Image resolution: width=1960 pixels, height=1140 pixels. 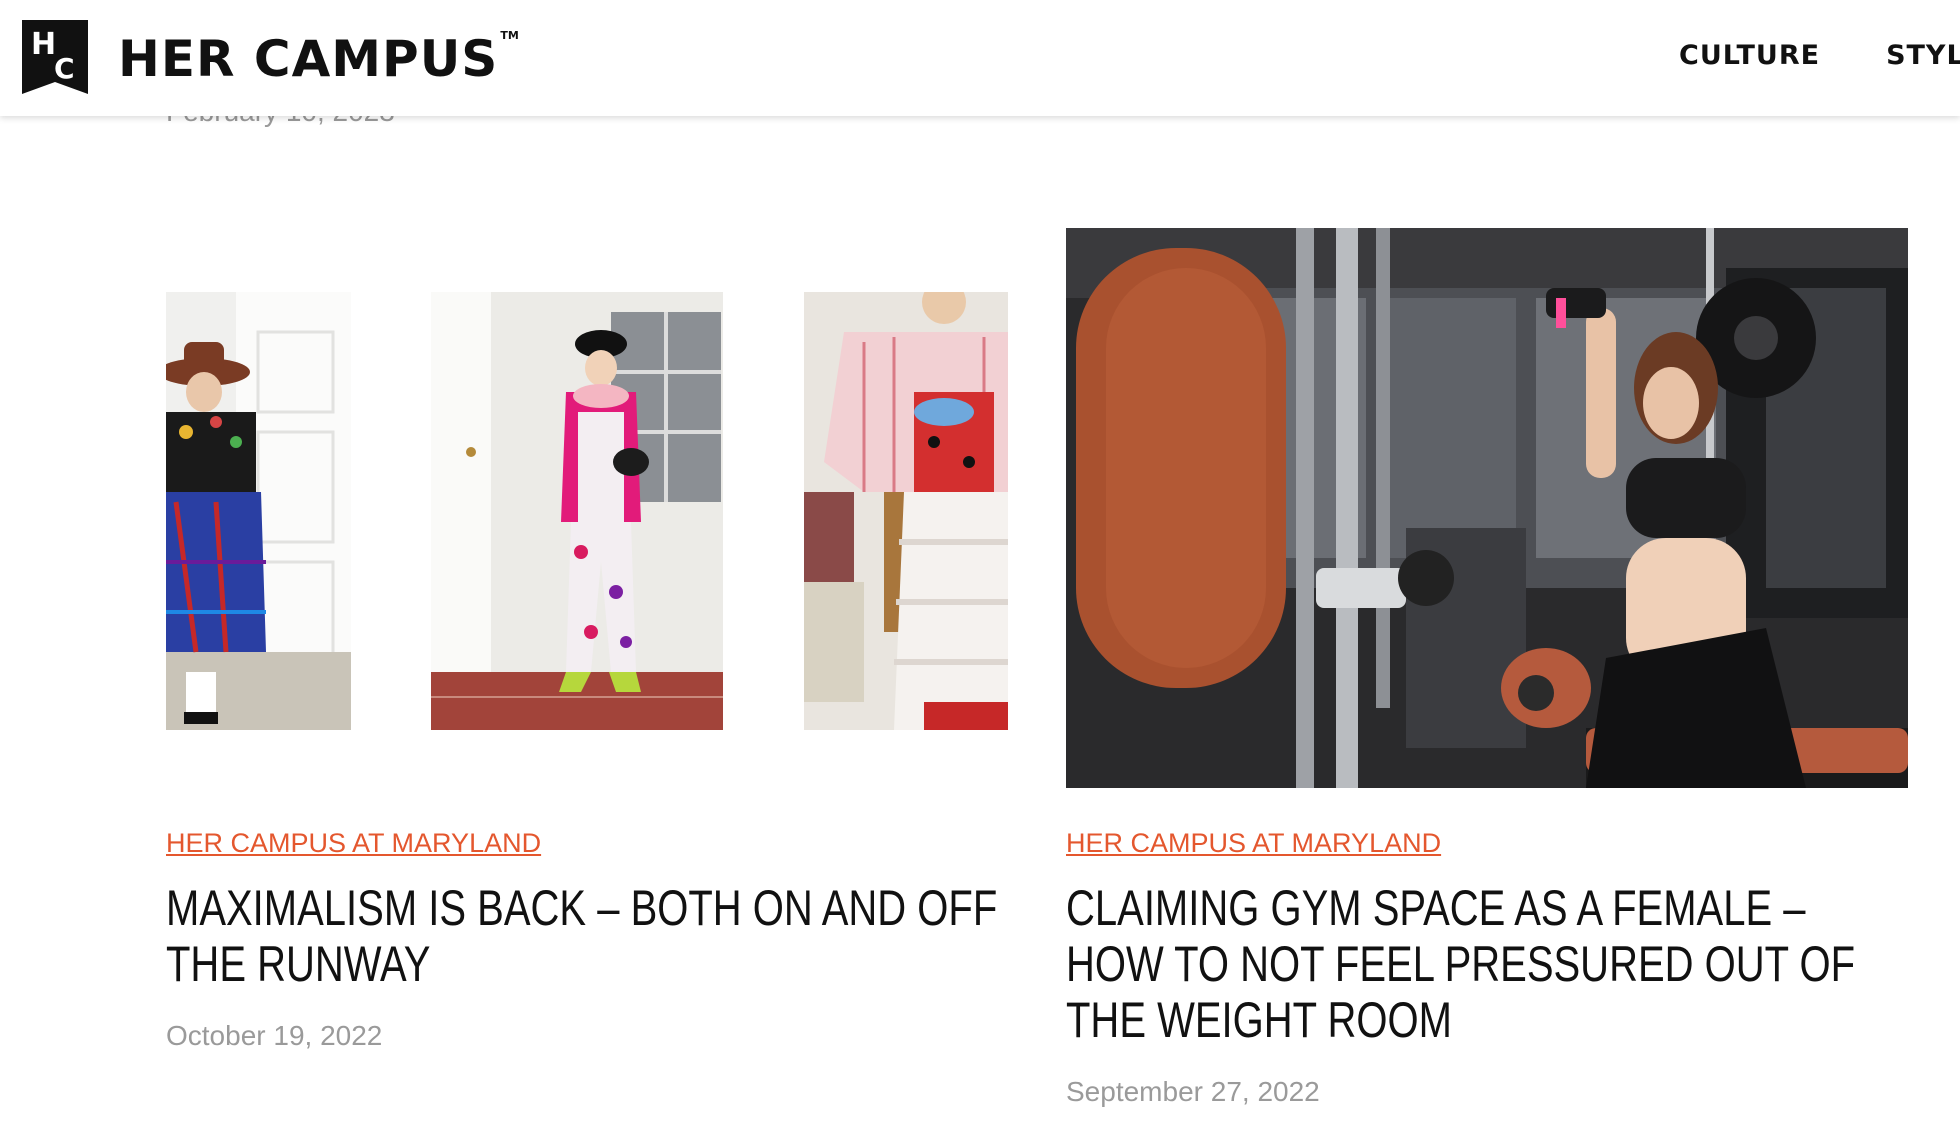 I want to click on site-logo: H C HER CAMPUS TM, so click(x=270, y=57).